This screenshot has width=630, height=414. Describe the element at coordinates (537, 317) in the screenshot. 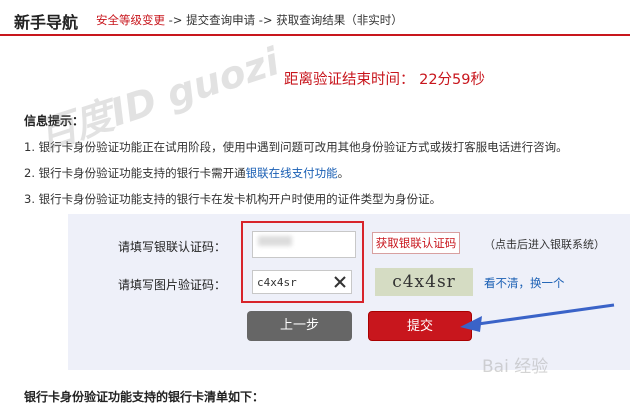

I see `arrow-annotation-icon` at that location.